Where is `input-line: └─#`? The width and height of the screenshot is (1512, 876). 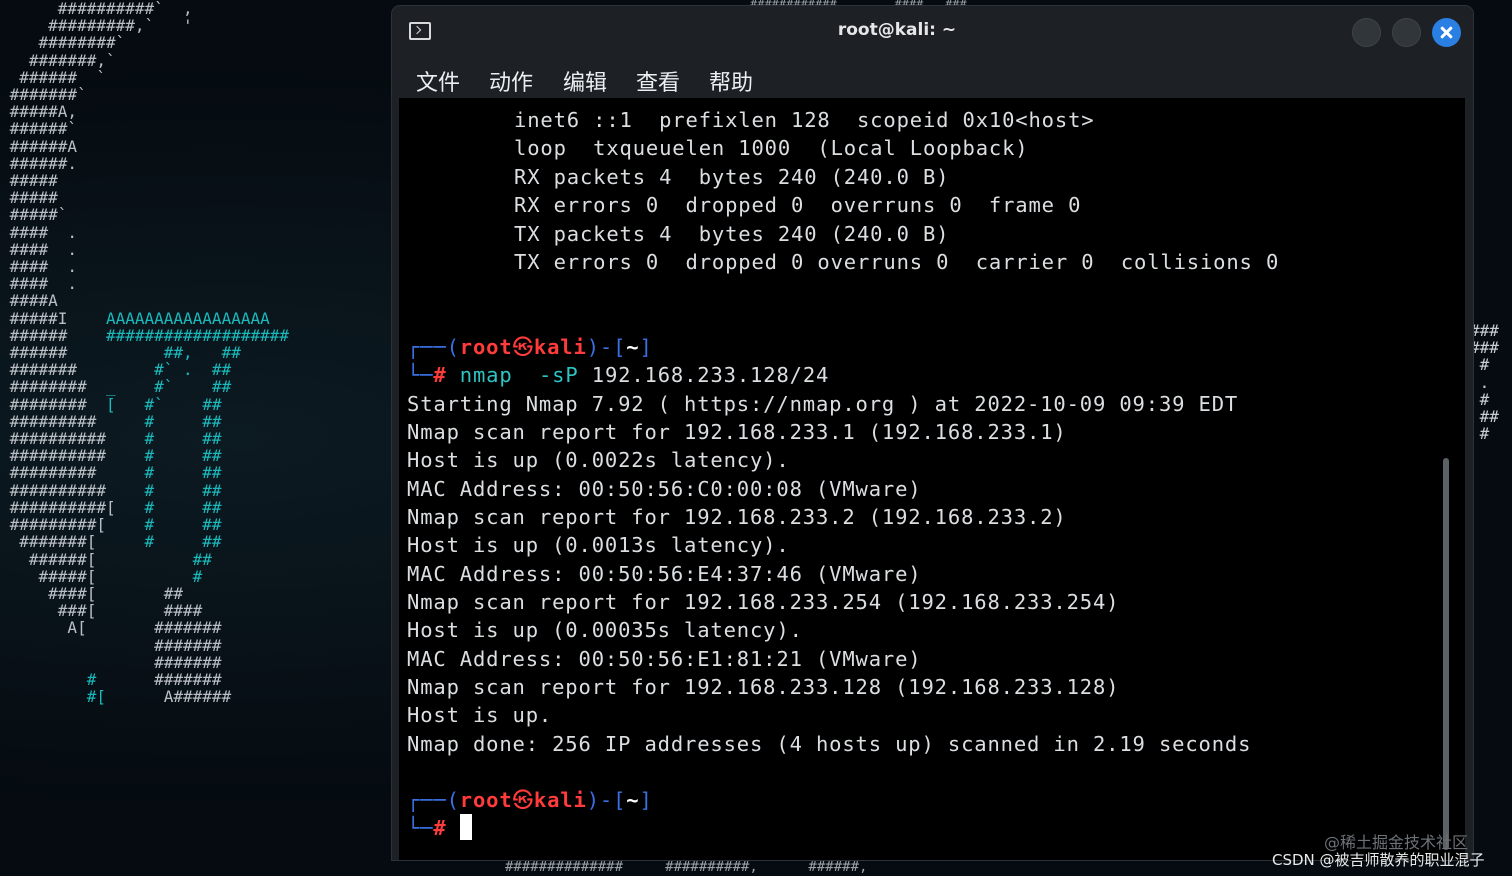
input-line: └─# is located at coordinates (439, 828).